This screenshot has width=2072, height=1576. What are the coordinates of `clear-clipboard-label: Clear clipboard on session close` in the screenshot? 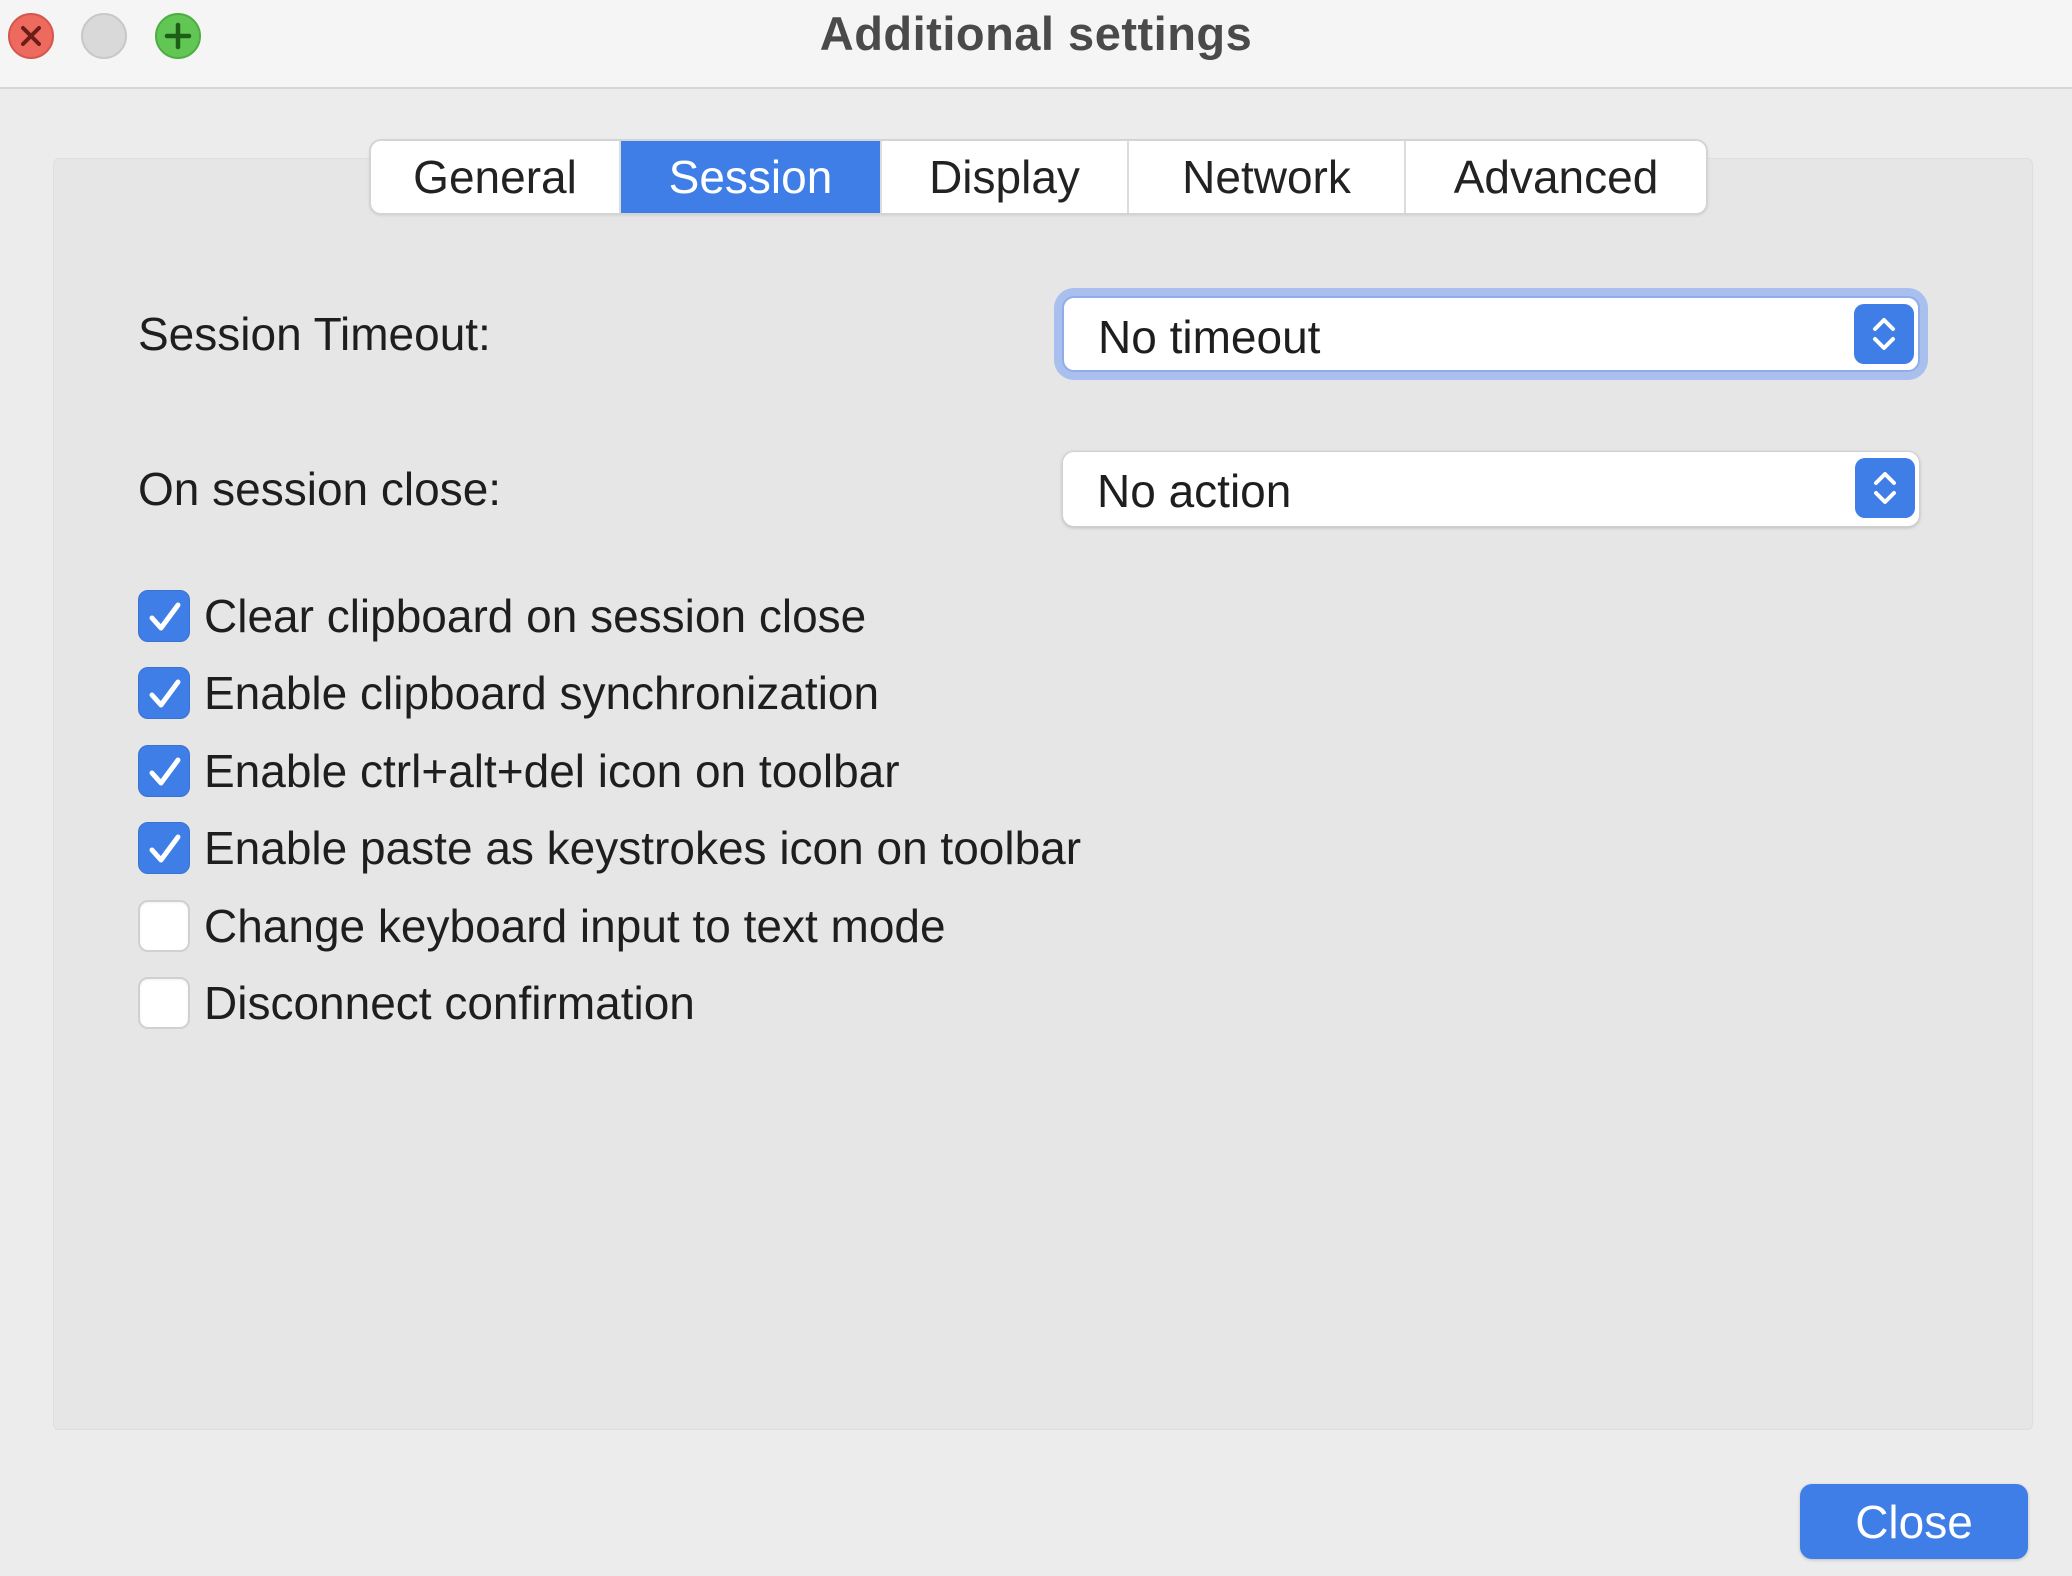 It's located at (535, 616).